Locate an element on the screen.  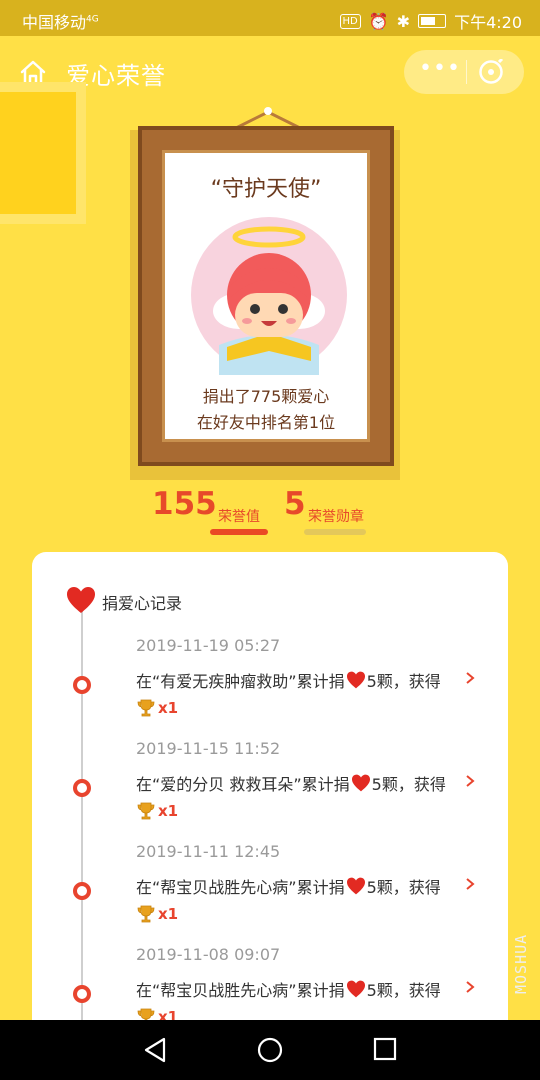
record-project-text: 在“有爱无疾肿瘤救助”累计捐 is located at coordinates (240, 681).